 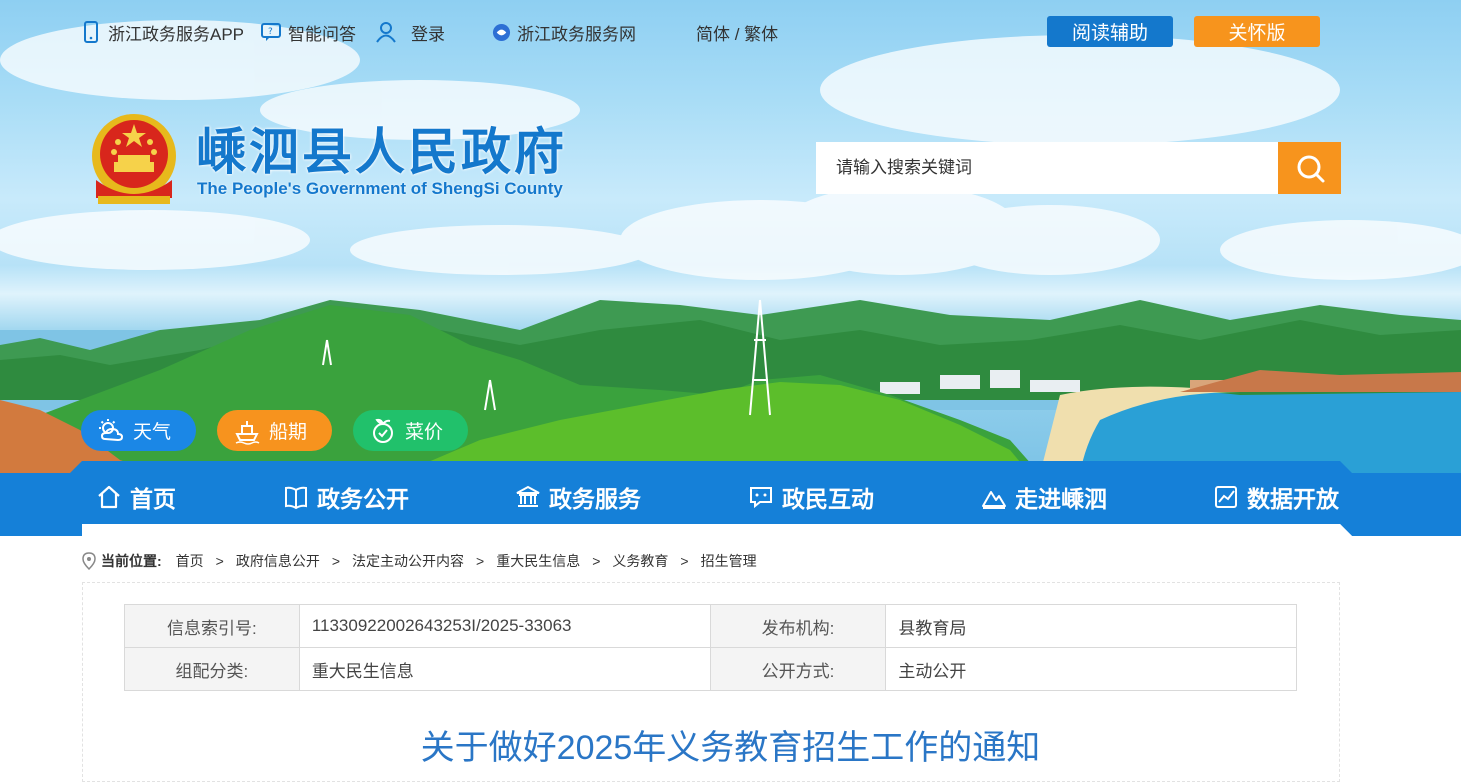 What do you see at coordinates (1047, 168) in the screenshot?
I see `search-input` at bounding box center [1047, 168].